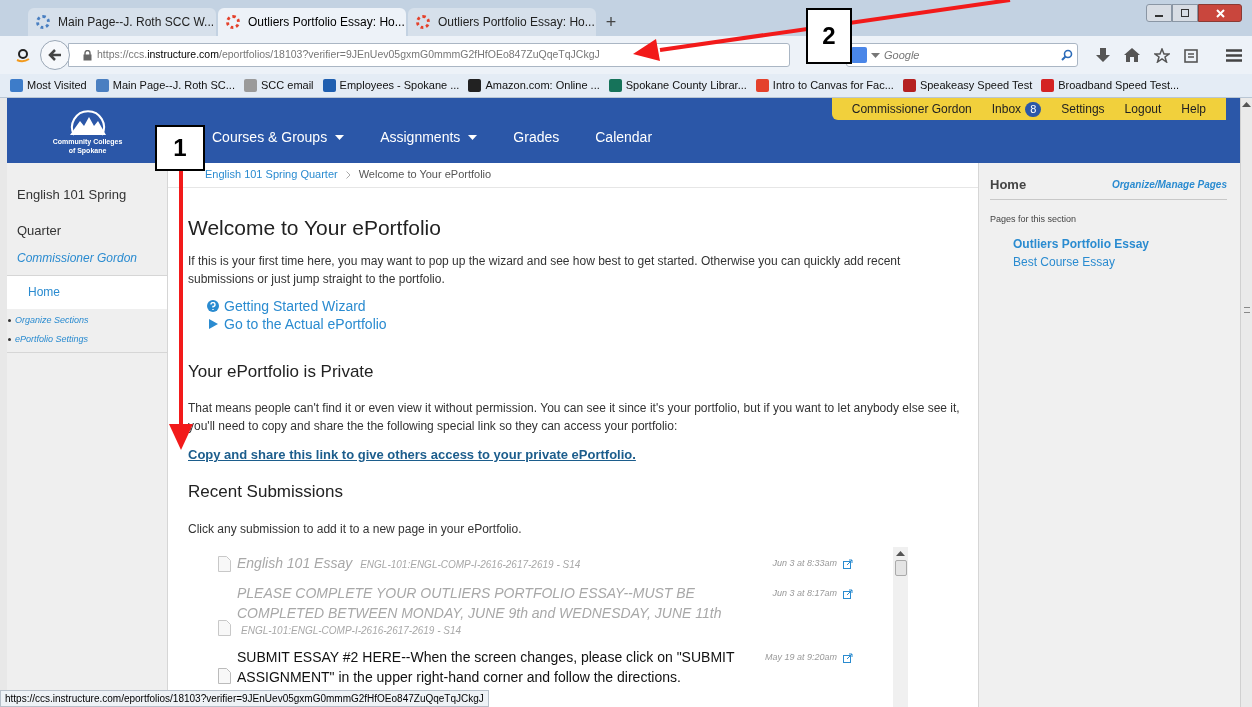 This screenshot has width=1252, height=707. I want to click on user-menu-link: Commissioner Gordon, so click(911, 109).